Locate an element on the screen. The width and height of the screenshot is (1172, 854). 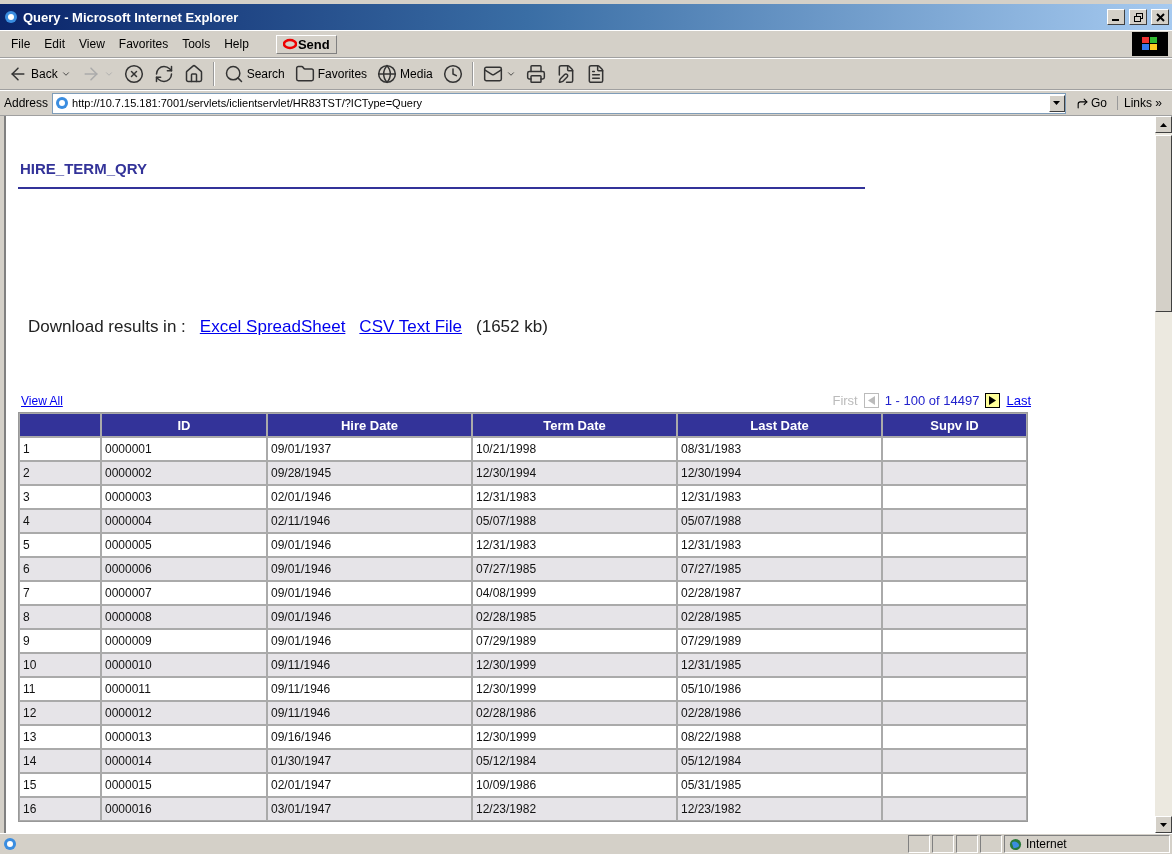
table-cell: 0000012 is located at coordinates (184, 713).